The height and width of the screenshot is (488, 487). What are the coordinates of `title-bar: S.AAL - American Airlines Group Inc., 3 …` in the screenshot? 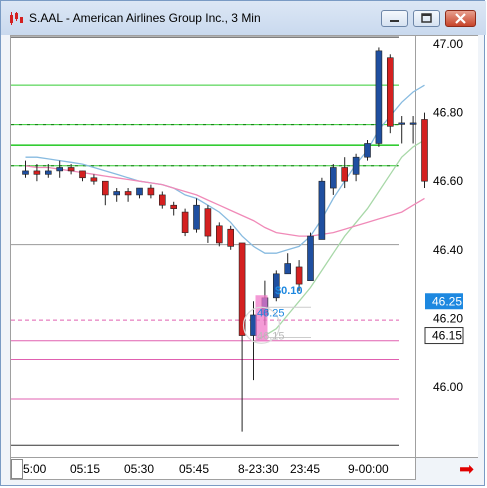 It's located at (243, 18).